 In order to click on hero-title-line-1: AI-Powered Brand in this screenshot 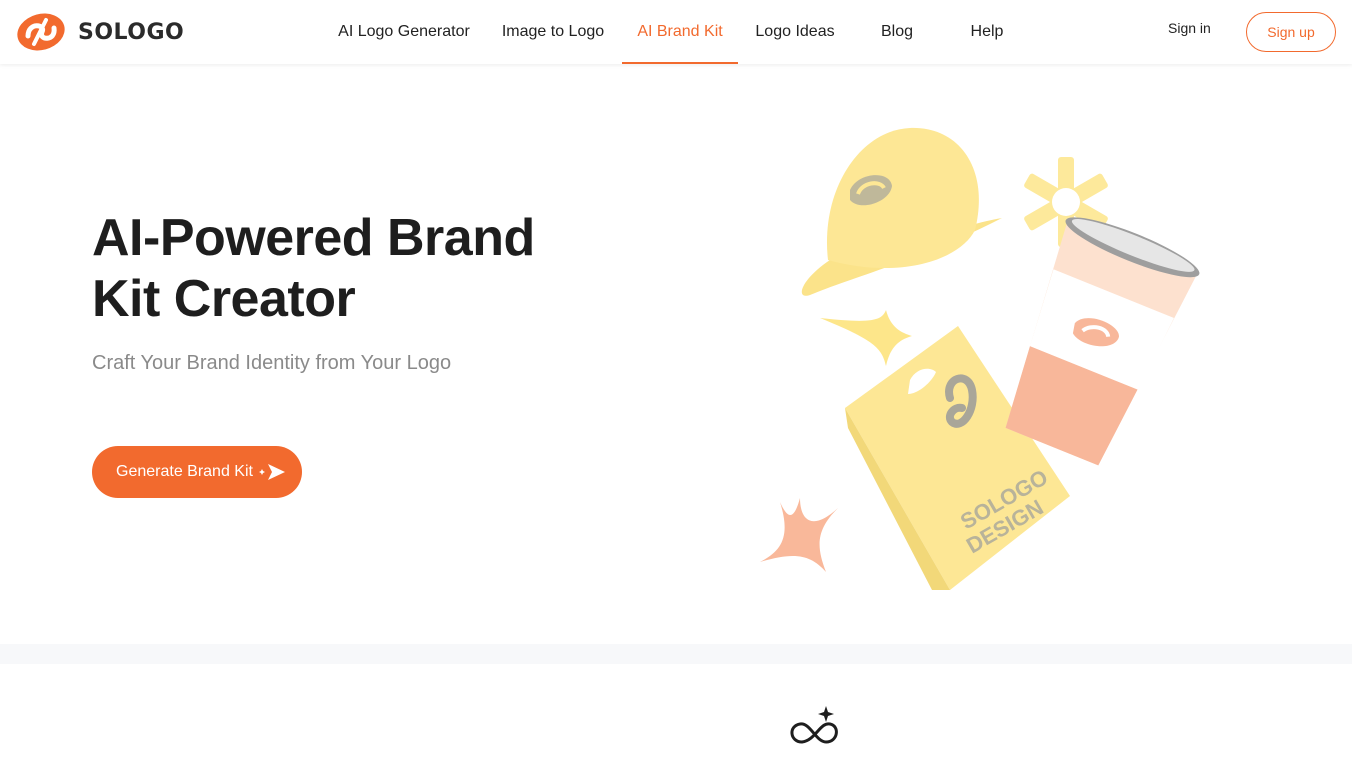, I will do `click(313, 238)`.